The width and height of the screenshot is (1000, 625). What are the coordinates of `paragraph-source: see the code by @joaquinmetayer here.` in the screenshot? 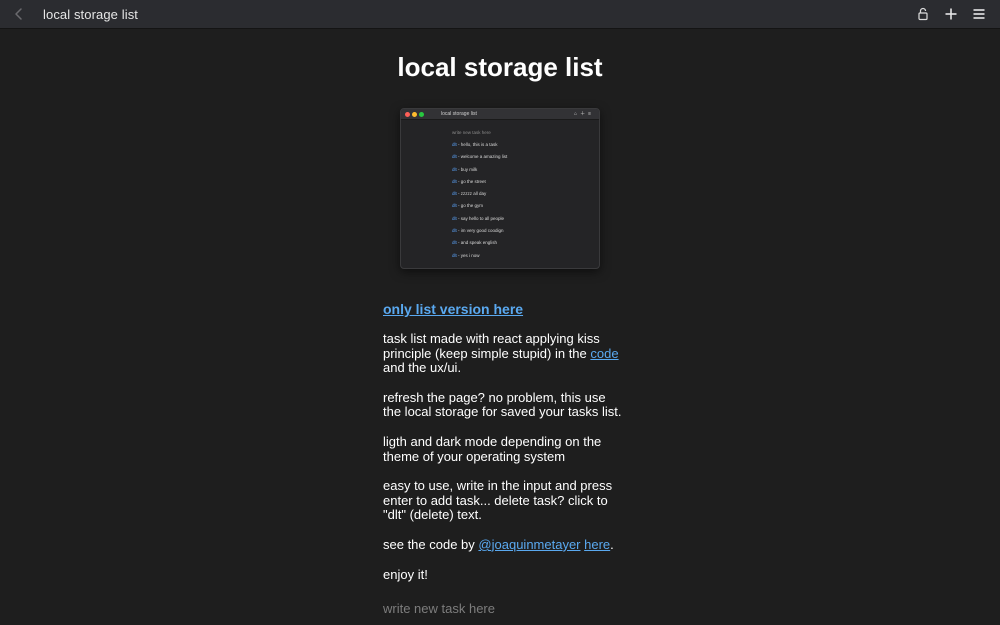 It's located at (503, 544).